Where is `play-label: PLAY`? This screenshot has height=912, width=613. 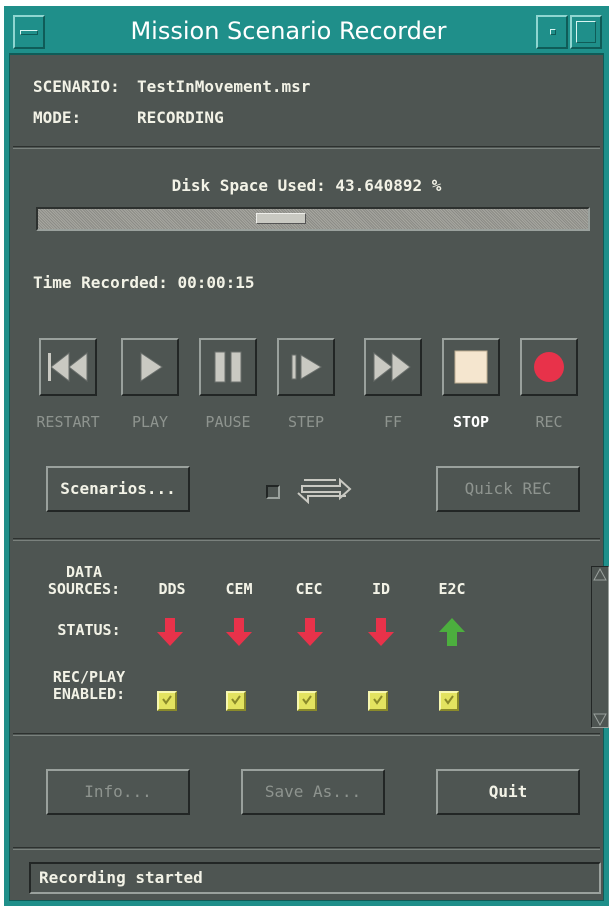 play-label: PLAY is located at coordinates (150, 422).